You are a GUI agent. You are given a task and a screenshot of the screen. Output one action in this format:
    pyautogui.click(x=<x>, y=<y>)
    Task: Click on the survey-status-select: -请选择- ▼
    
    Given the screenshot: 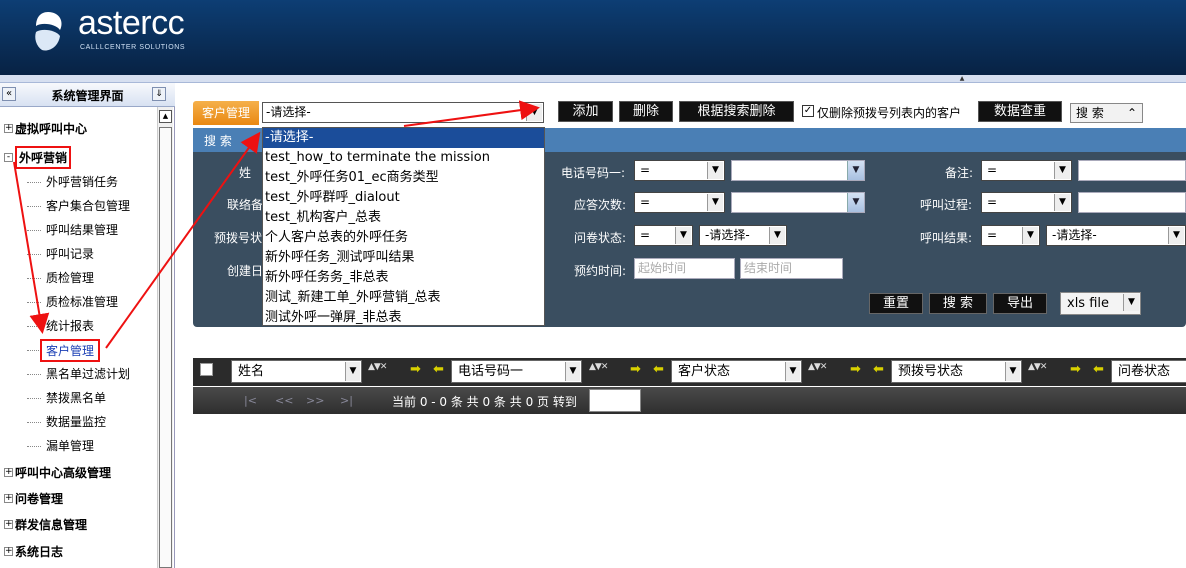 What is the action you would take?
    pyautogui.click(x=743, y=235)
    